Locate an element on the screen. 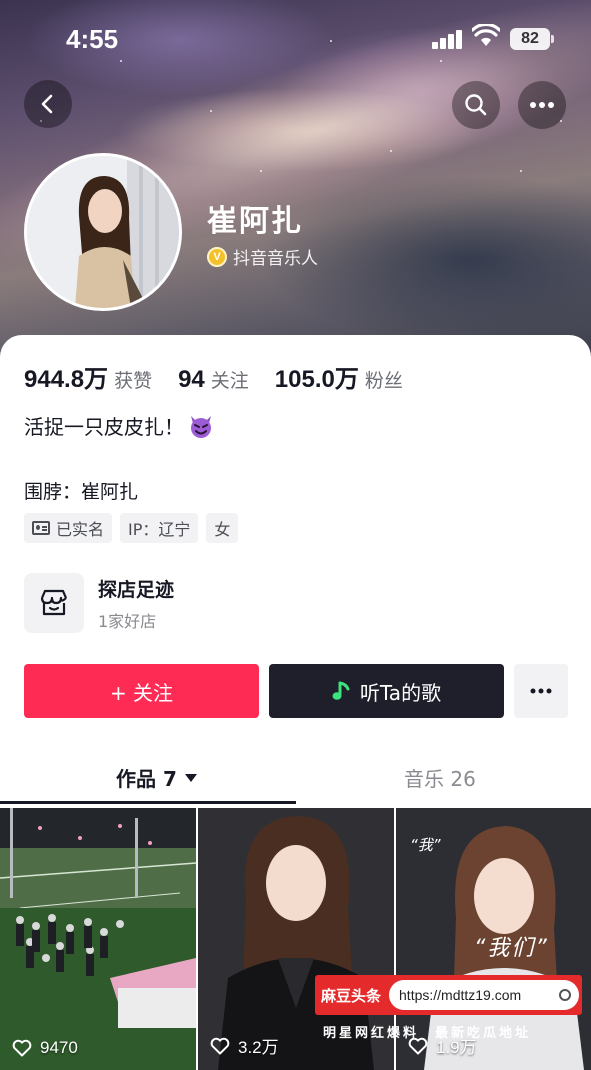  followers-label: 粉丝 is located at coordinates (383, 381).